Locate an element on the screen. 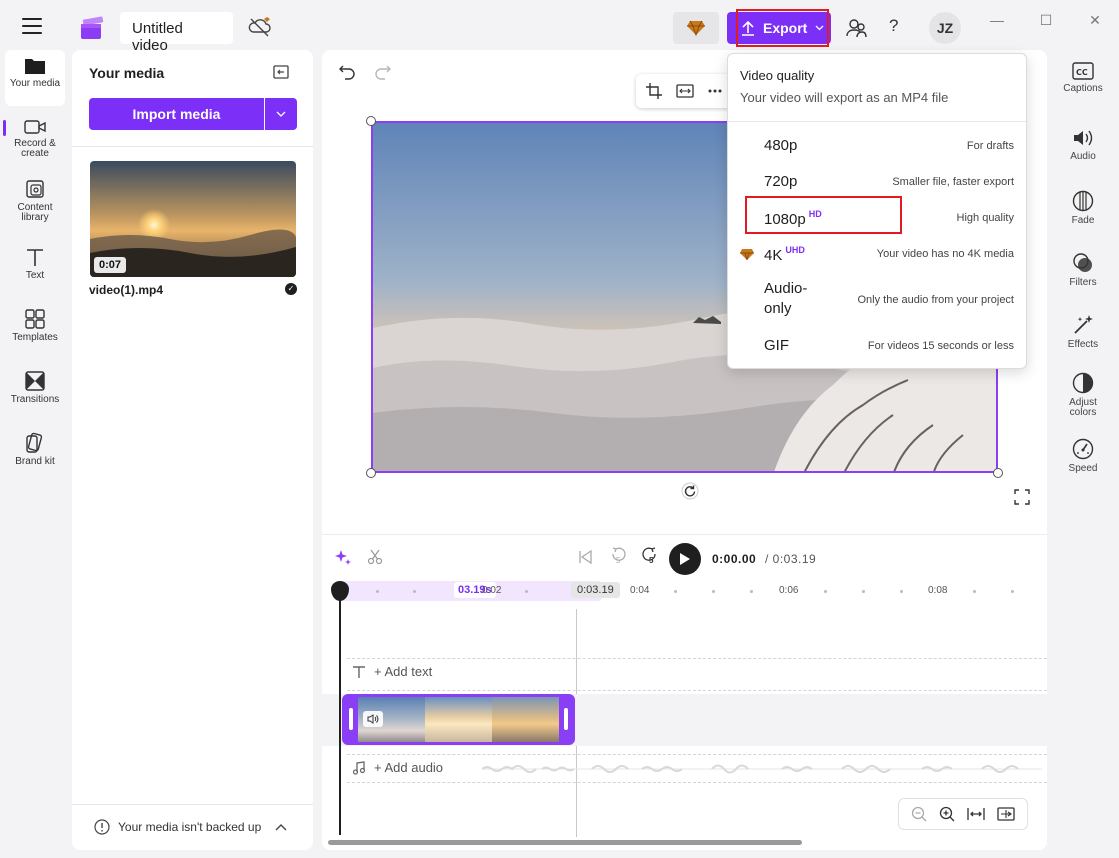  audio-icon is located at coordinates (1083, 138).